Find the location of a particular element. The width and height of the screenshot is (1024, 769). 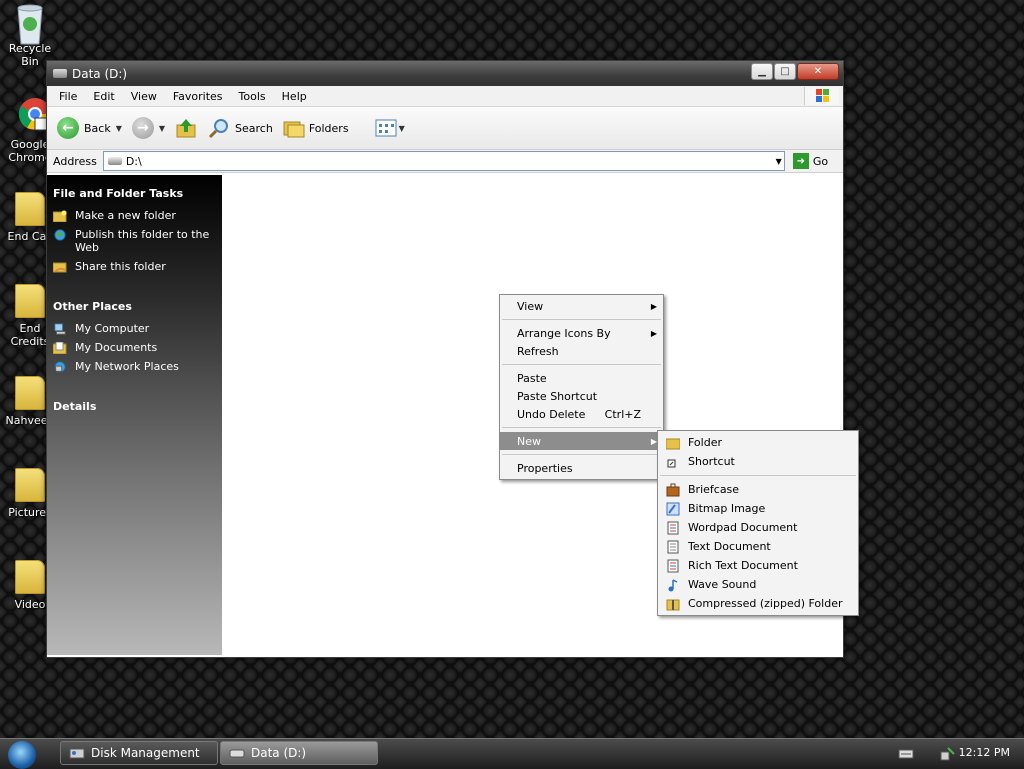

place-label: My Network Places is located at coordinates (127, 366).